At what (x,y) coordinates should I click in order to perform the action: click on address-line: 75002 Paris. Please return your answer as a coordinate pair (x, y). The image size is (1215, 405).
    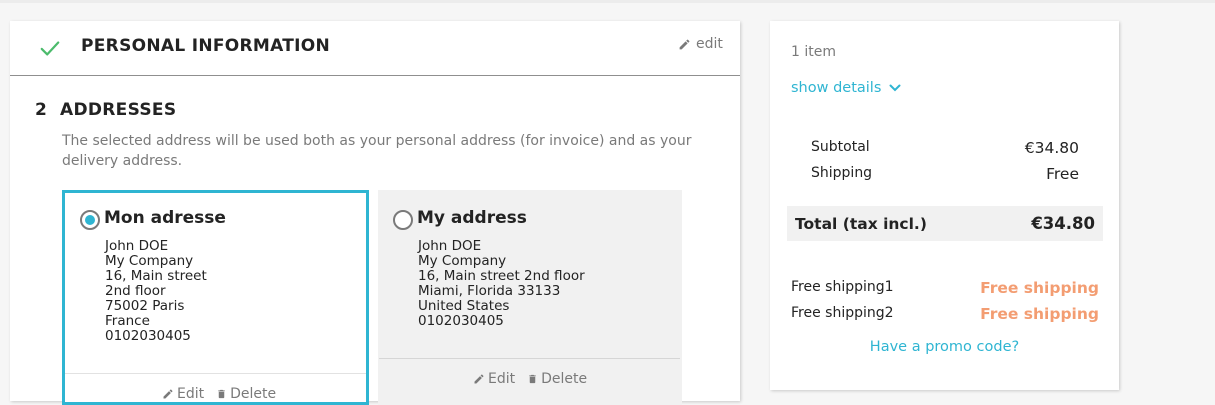
    Looking at the image, I should click on (145, 306).